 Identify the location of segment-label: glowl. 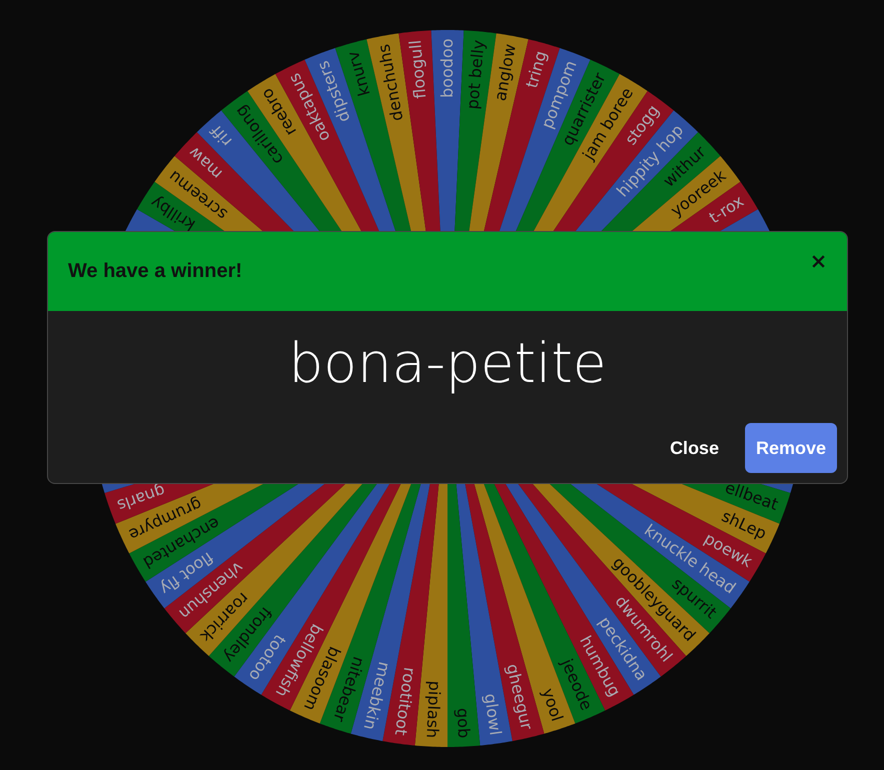
(493, 714).